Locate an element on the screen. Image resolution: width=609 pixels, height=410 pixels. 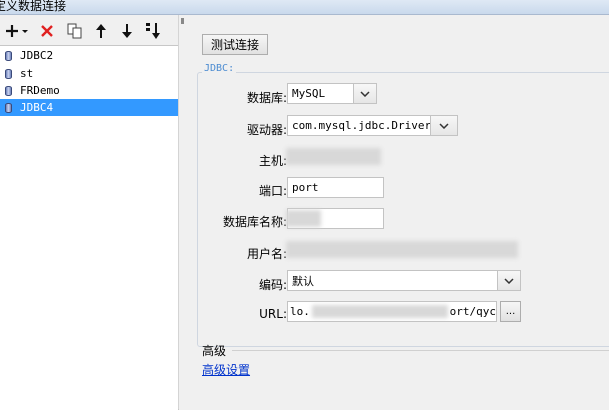
list-item-frdemo: FRDemo is located at coordinates (89, 90).